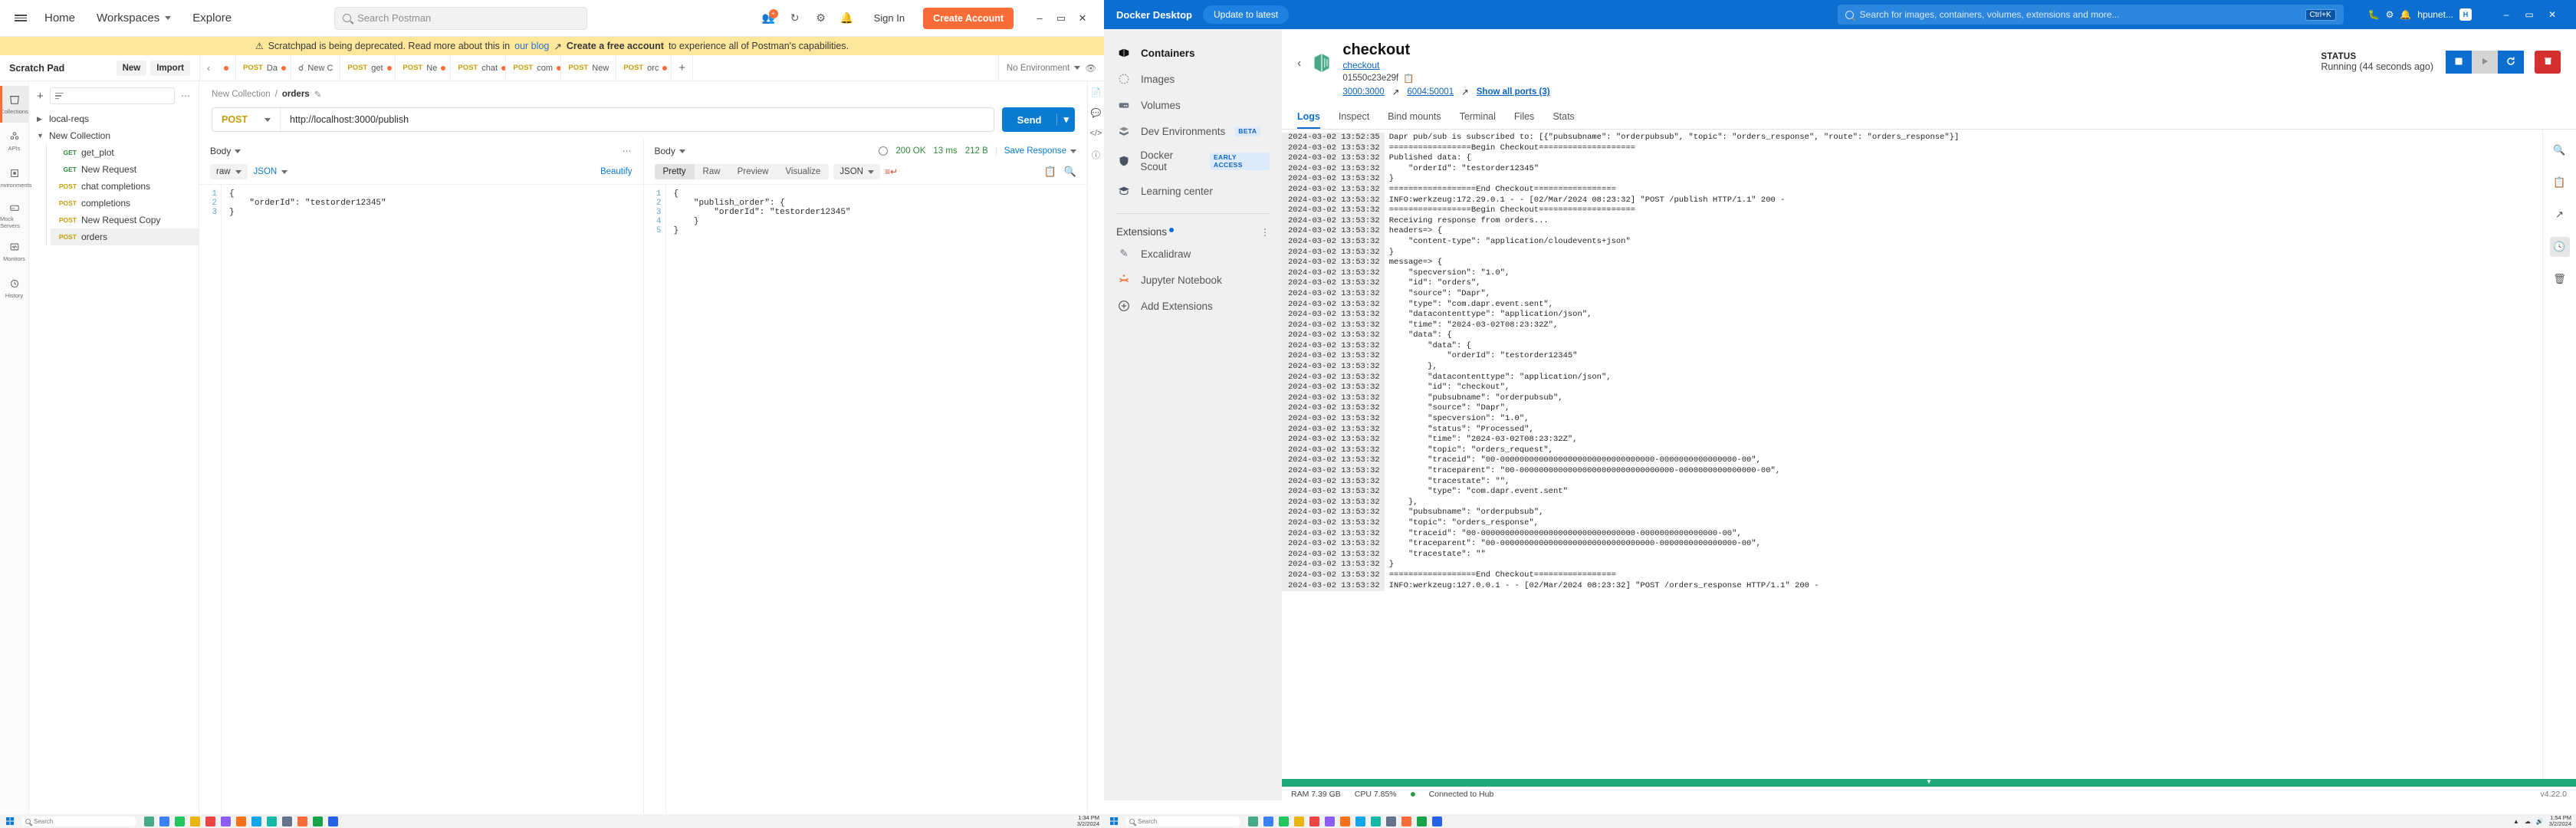  I want to click on collections-more-icon: ⋯, so click(186, 95).